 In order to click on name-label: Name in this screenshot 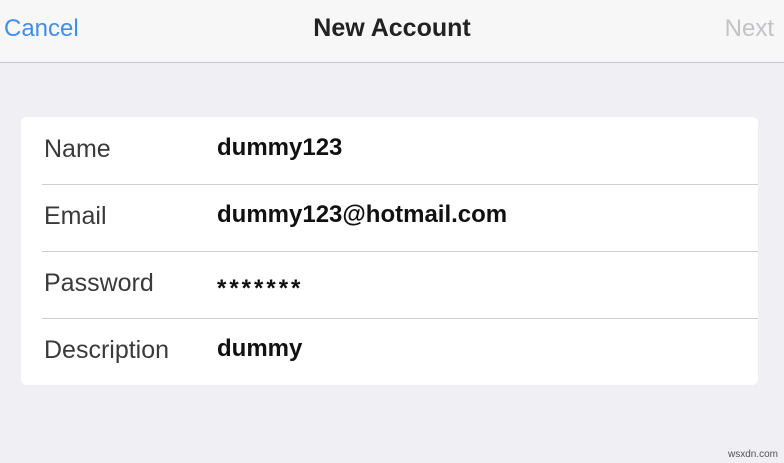, I will do `click(77, 149)`.